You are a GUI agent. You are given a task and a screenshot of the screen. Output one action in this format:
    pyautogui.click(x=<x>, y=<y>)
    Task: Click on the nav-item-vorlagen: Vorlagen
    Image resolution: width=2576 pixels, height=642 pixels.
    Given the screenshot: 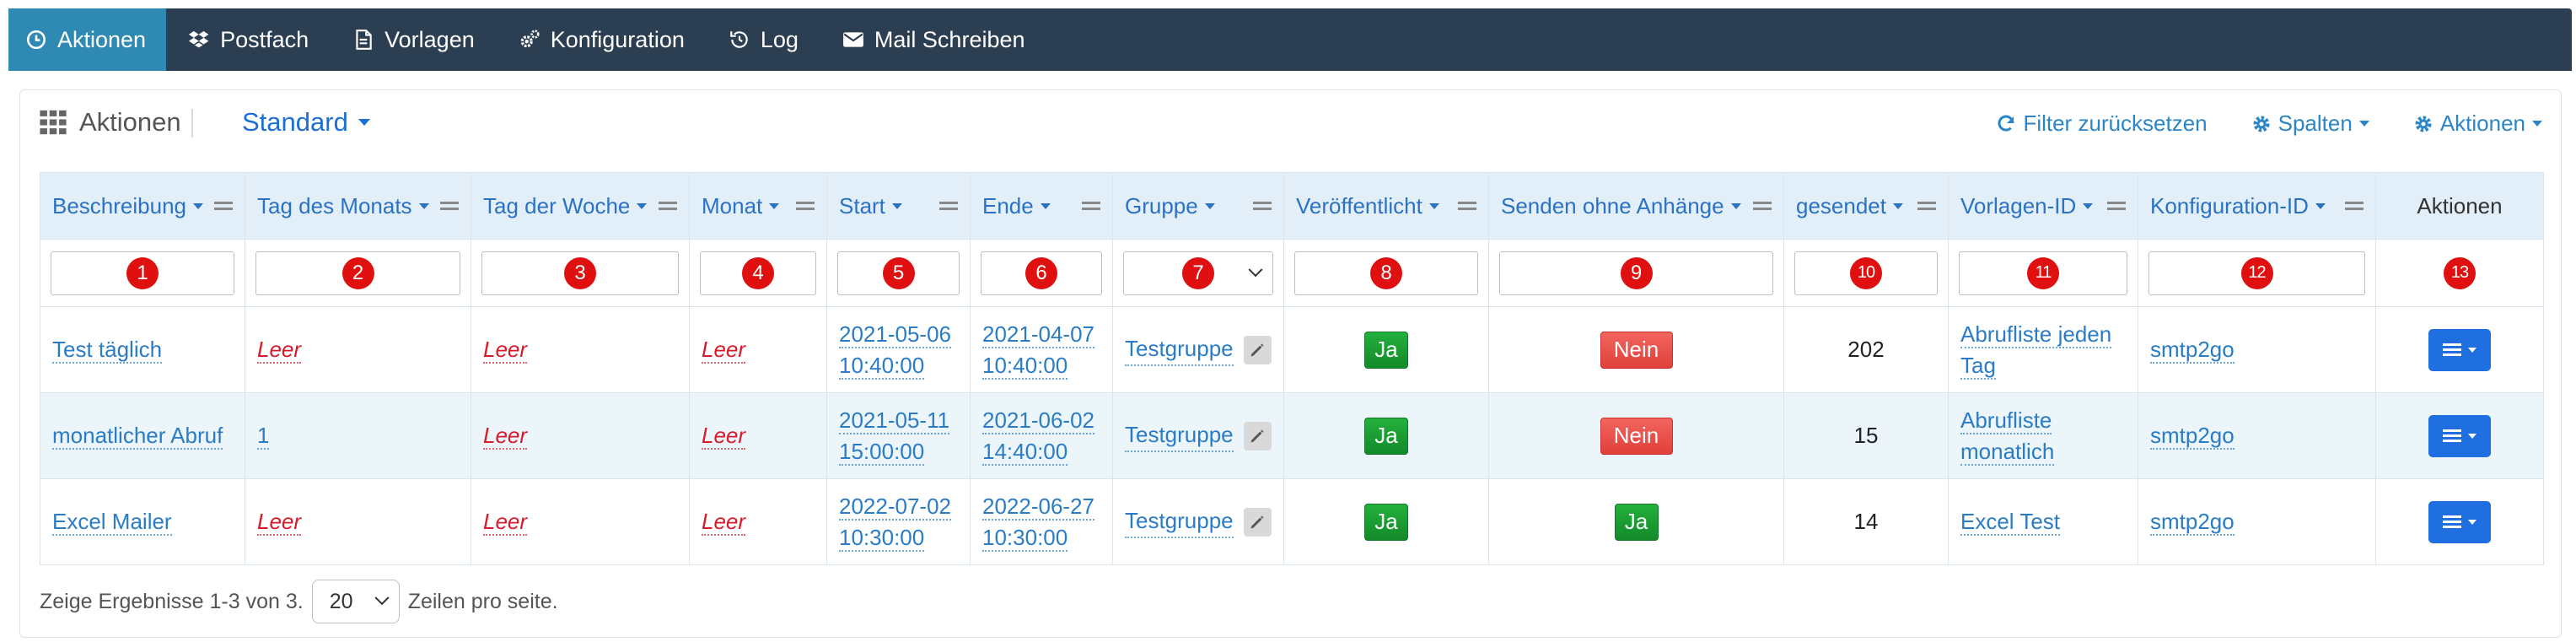 What is the action you would take?
    pyautogui.click(x=414, y=39)
    